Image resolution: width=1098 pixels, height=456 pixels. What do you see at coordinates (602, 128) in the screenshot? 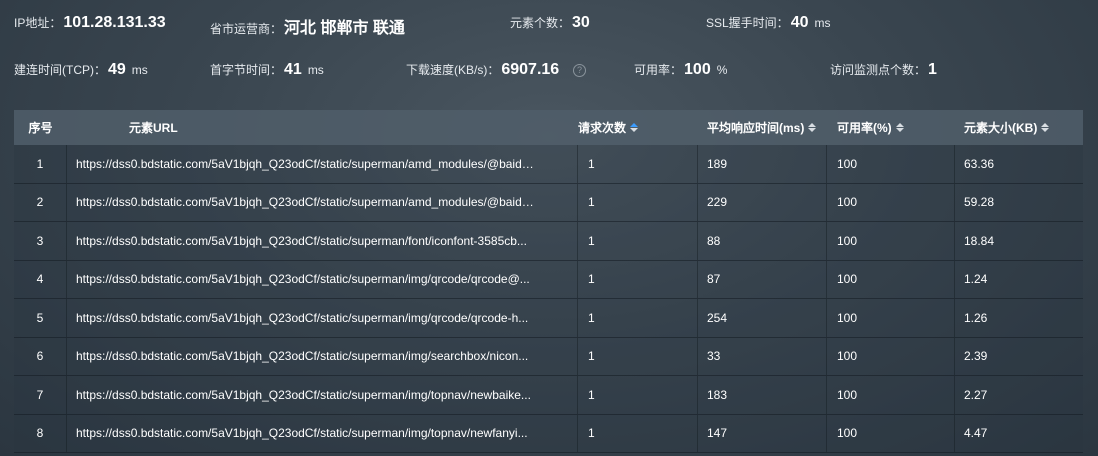
I see `header-request-count-label: 请求次数` at bounding box center [602, 128].